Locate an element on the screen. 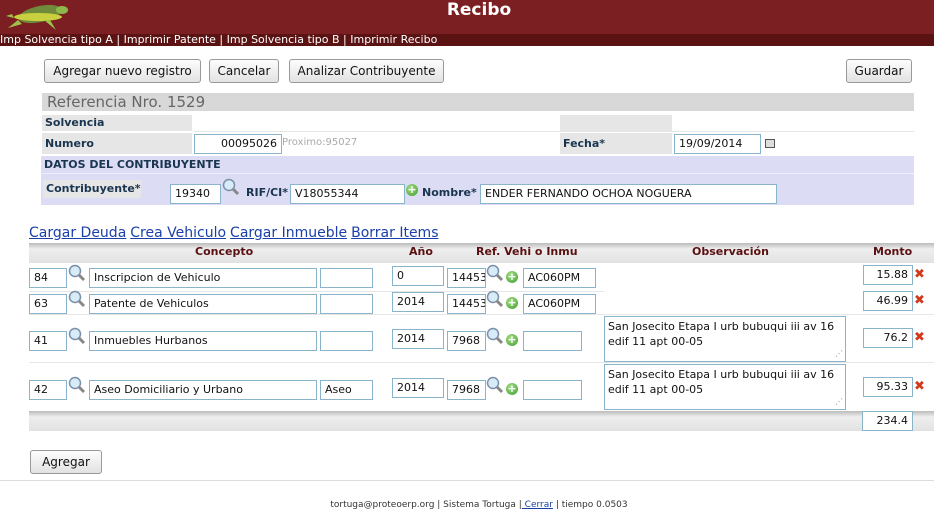 The width and height of the screenshot is (934, 517). concepto-input: Aseo Domiciliario y Urbano is located at coordinates (203, 390).